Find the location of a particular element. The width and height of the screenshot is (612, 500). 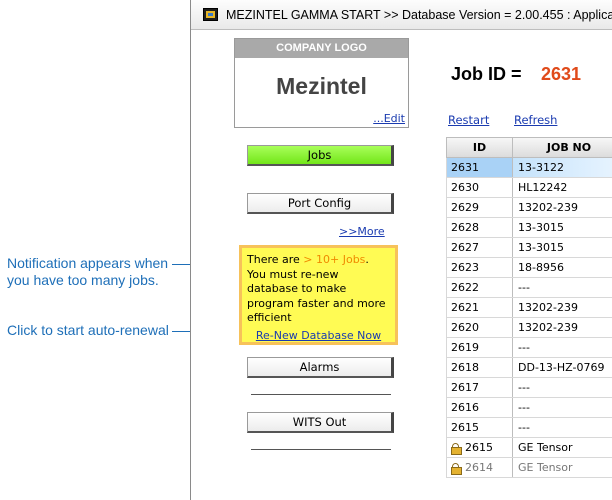

row-id: 2627 is located at coordinates (480, 247).